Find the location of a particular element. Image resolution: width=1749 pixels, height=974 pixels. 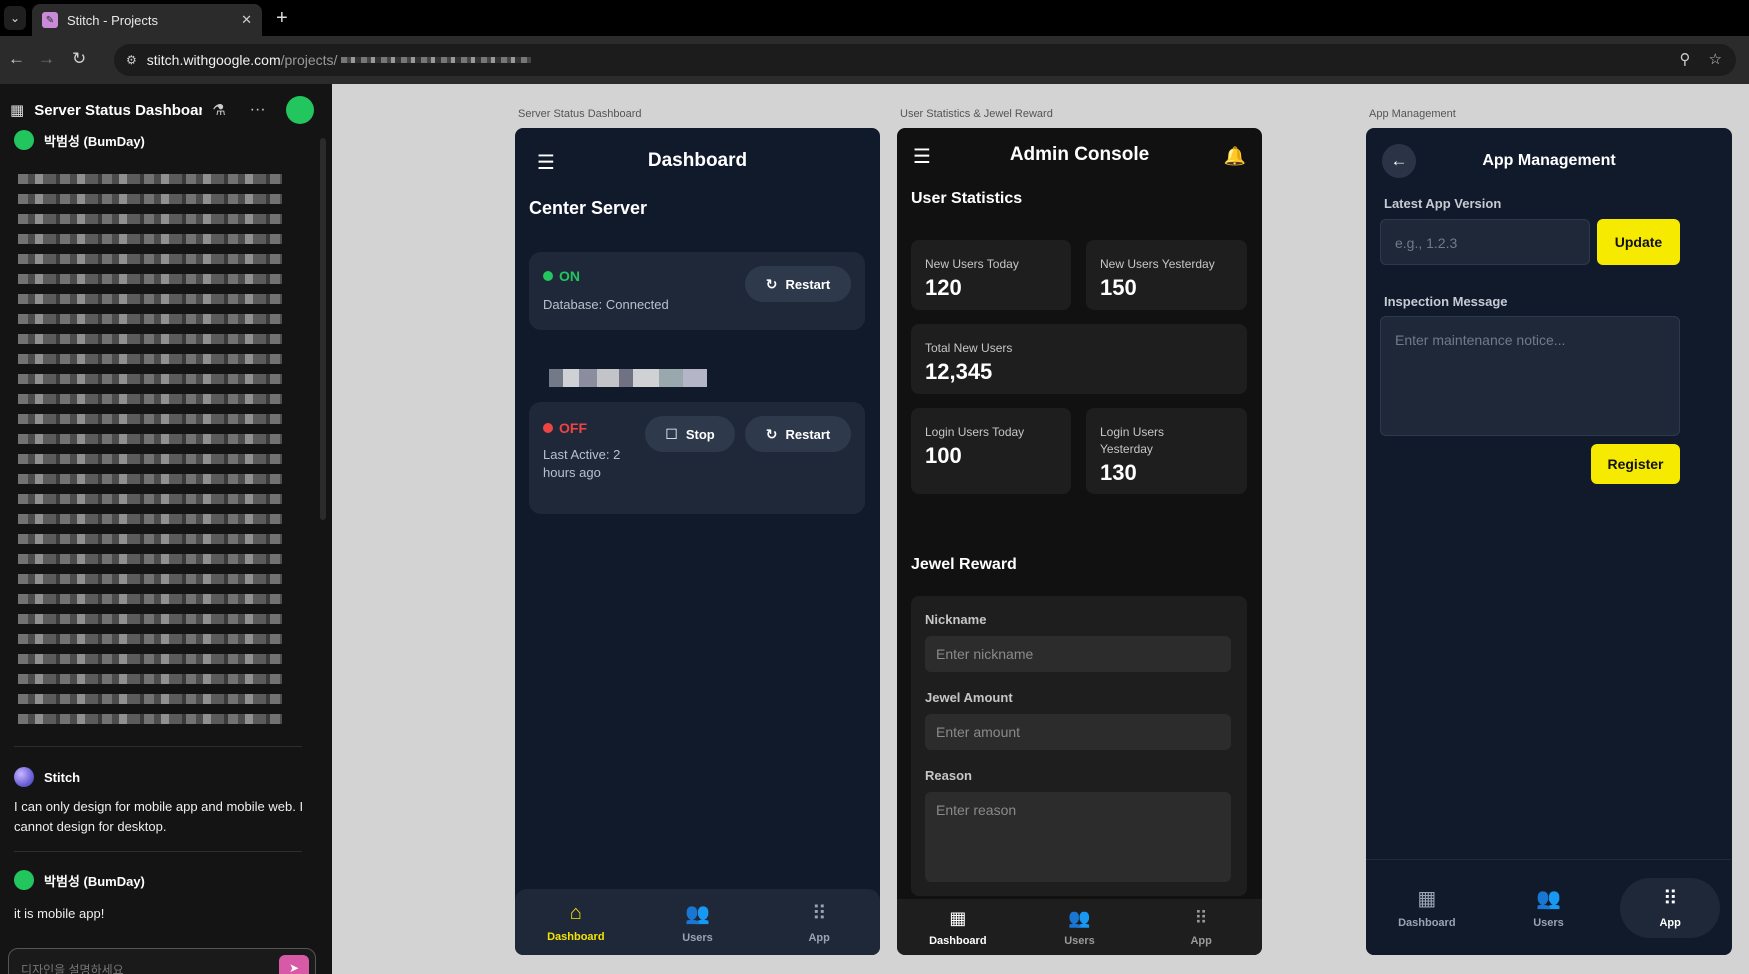

dashboard-grid-icon: ▦ is located at coordinates (958, 917).